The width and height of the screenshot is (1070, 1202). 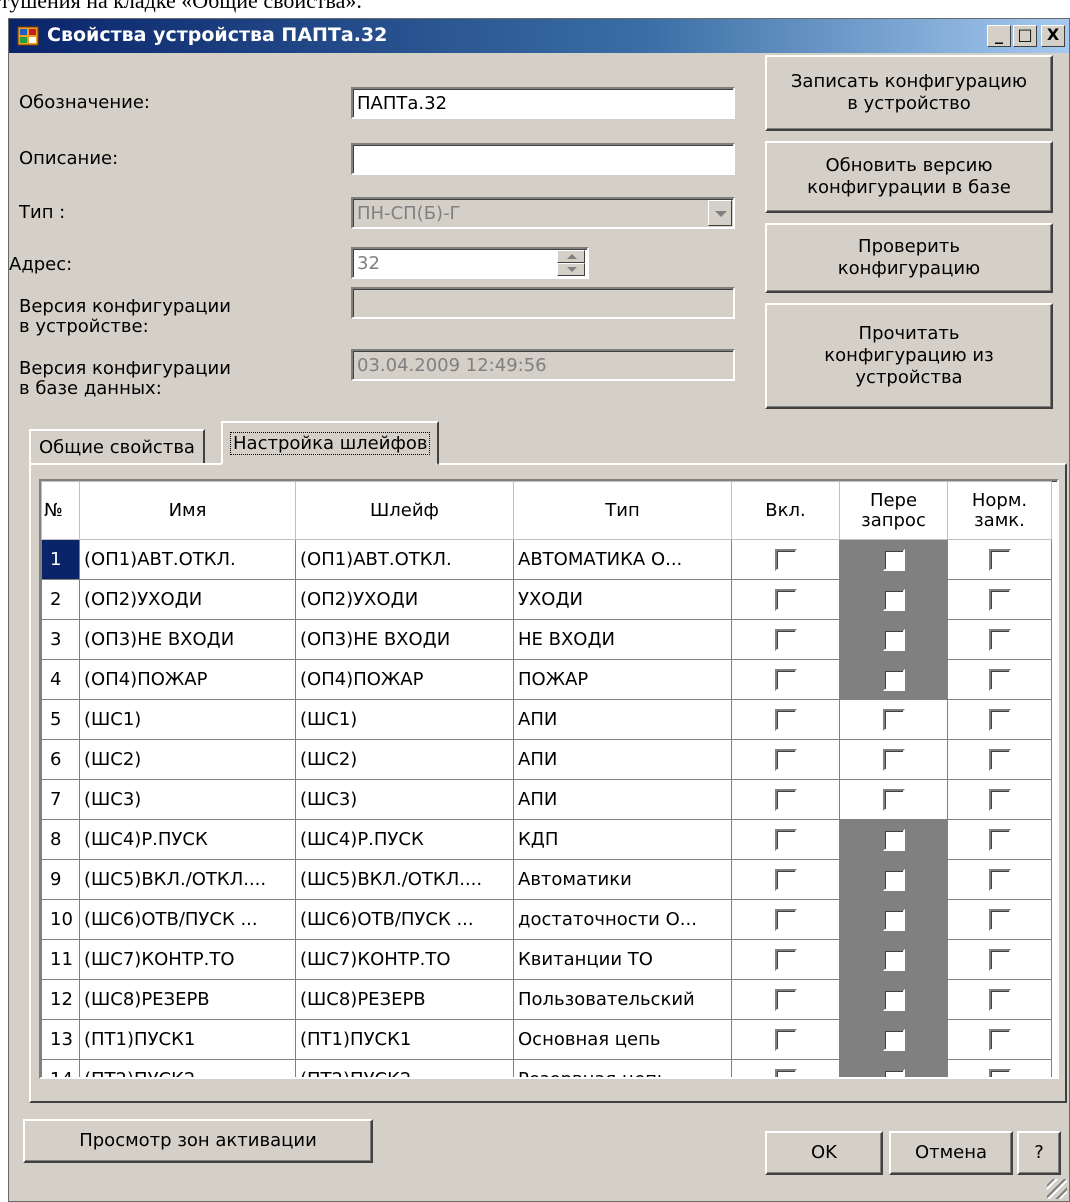 I want to click on row-number: 4, so click(x=60, y=679).